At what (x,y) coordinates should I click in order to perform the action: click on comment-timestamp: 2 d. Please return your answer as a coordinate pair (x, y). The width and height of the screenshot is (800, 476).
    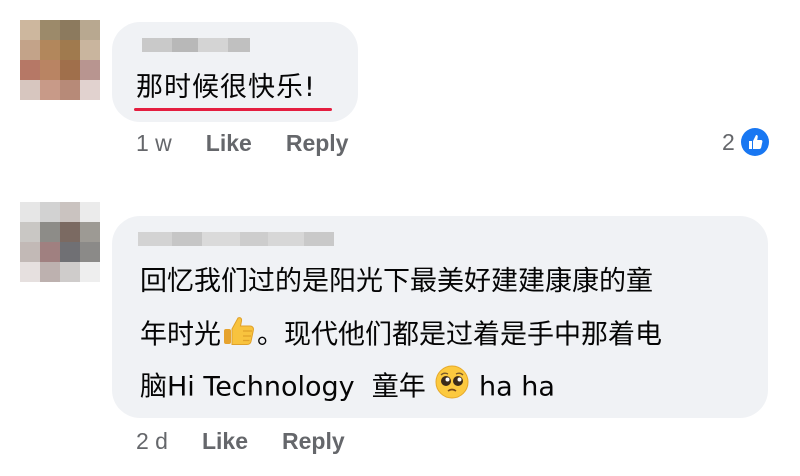
    Looking at the image, I should click on (152, 441).